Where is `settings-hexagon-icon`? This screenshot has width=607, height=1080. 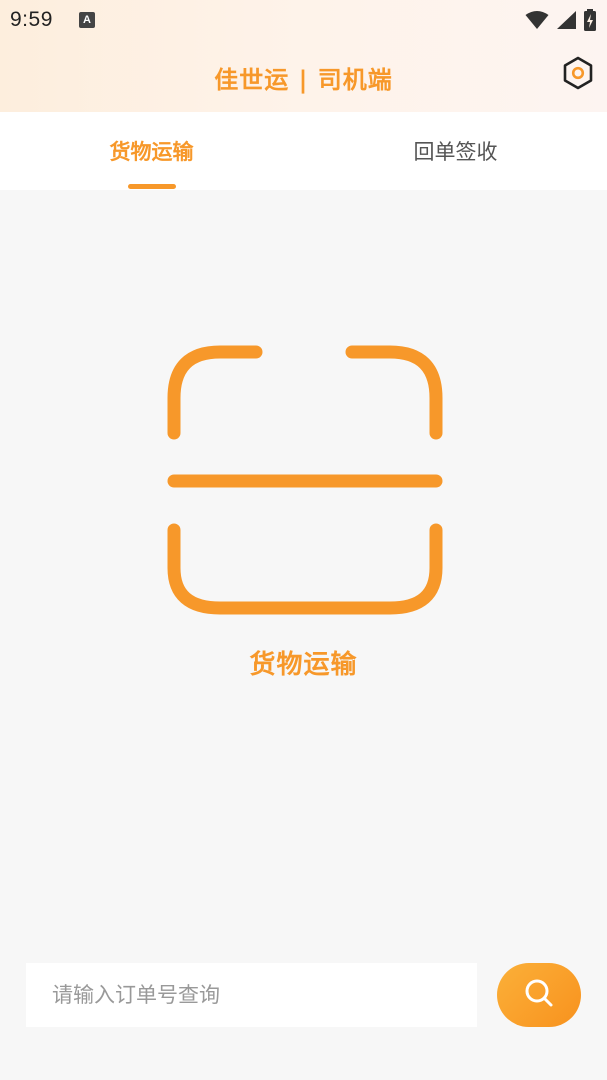 settings-hexagon-icon is located at coordinates (578, 75).